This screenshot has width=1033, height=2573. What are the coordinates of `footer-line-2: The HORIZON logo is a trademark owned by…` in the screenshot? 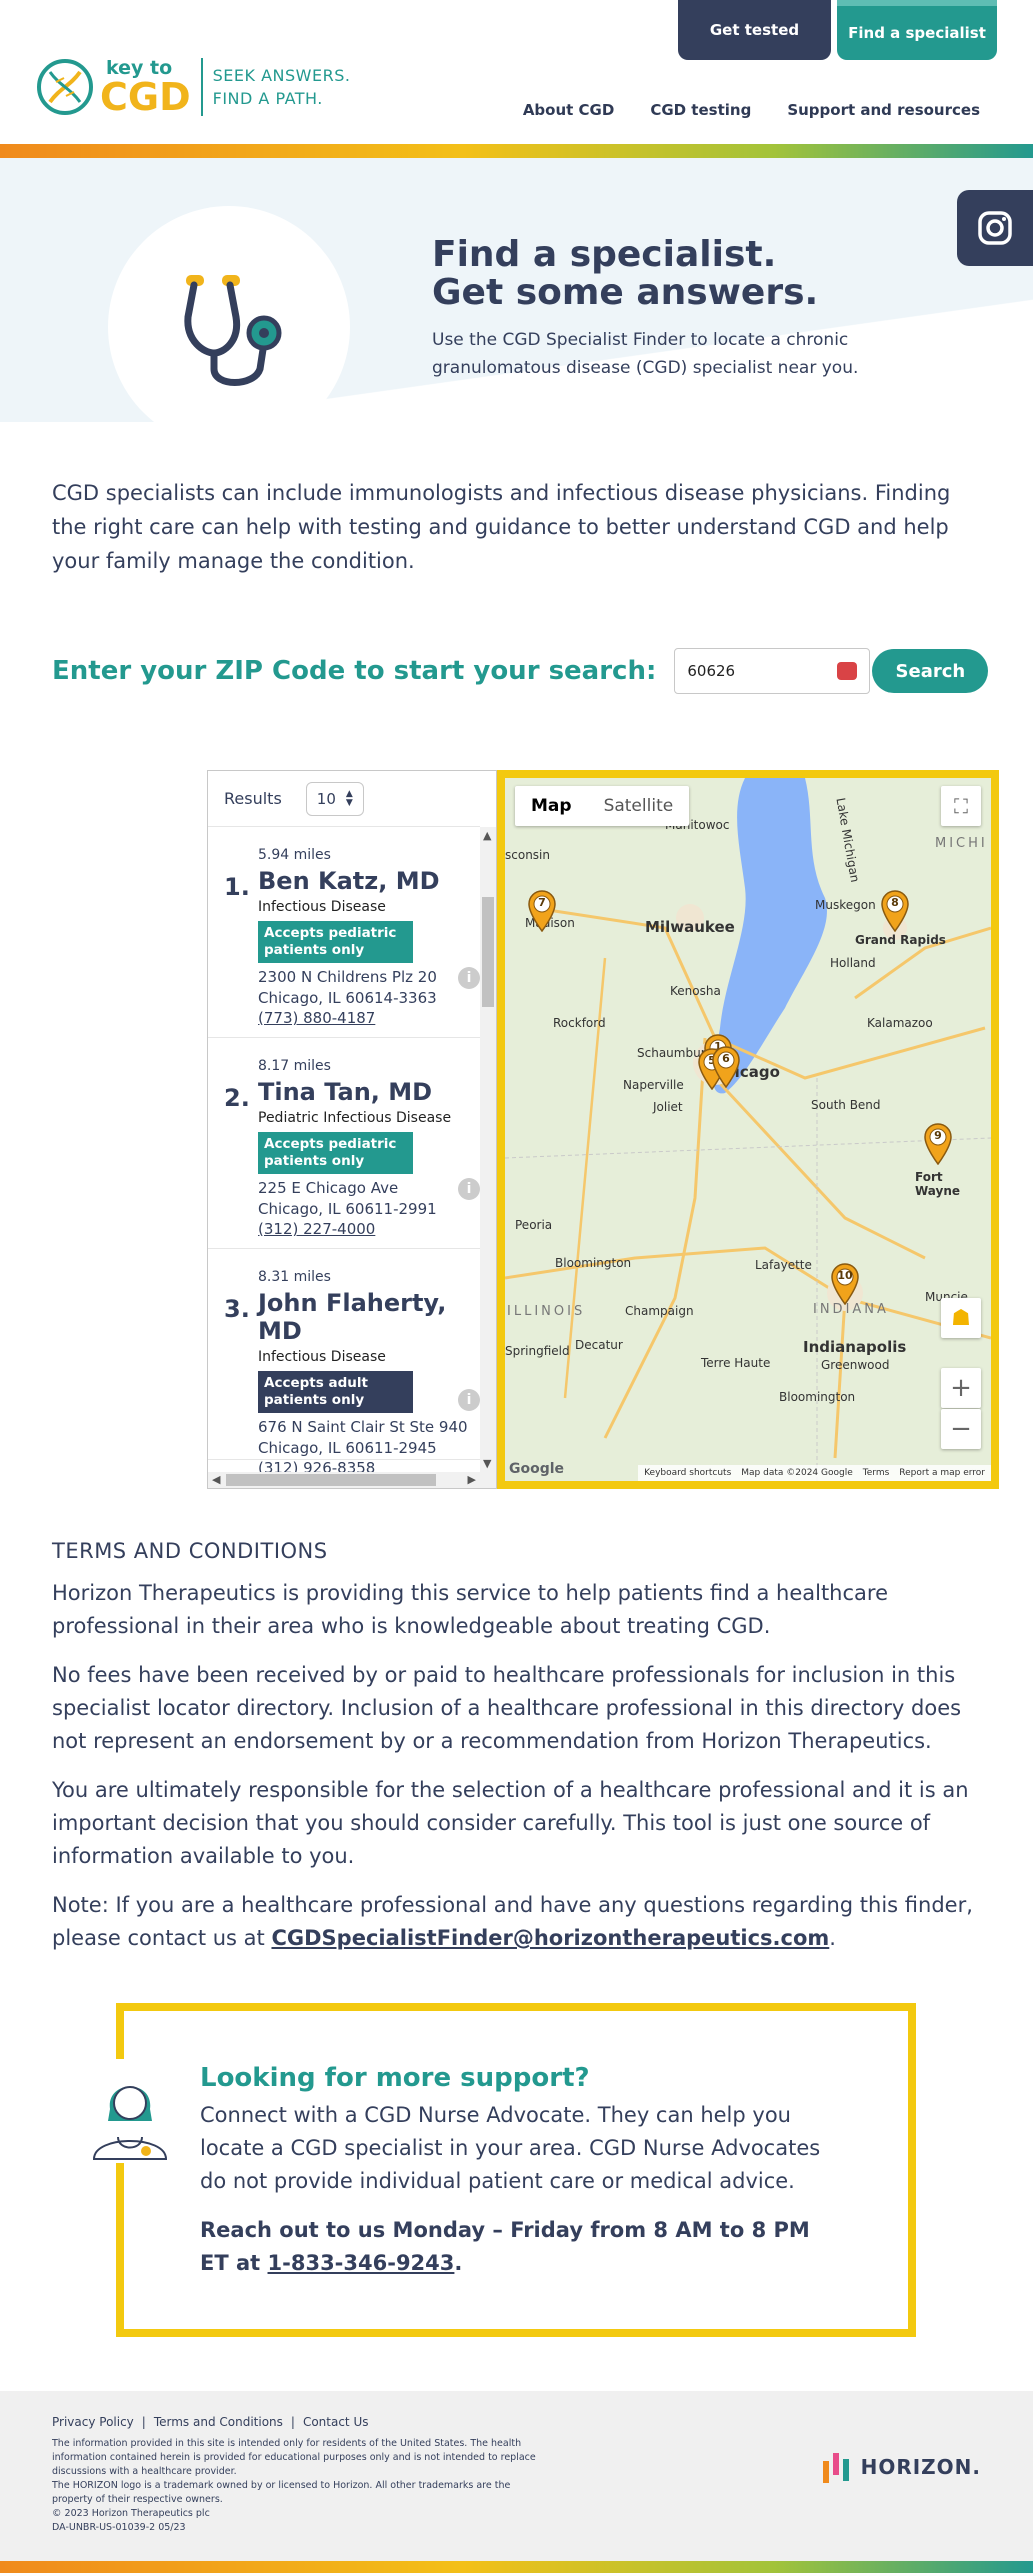 It's located at (281, 2492).